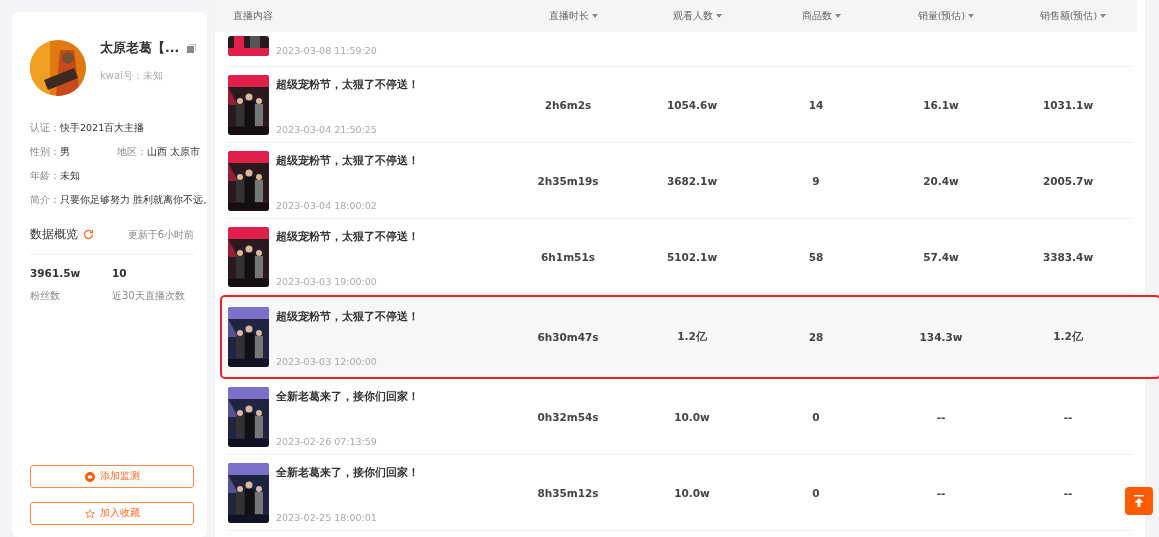 This screenshot has height=537, width=1159. I want to click on table-row: 全新老葛来了，接你们回家！ 2023-02-25 18:00:01 8h35m12s 10.0w 0 -- --, so click(680, 493).